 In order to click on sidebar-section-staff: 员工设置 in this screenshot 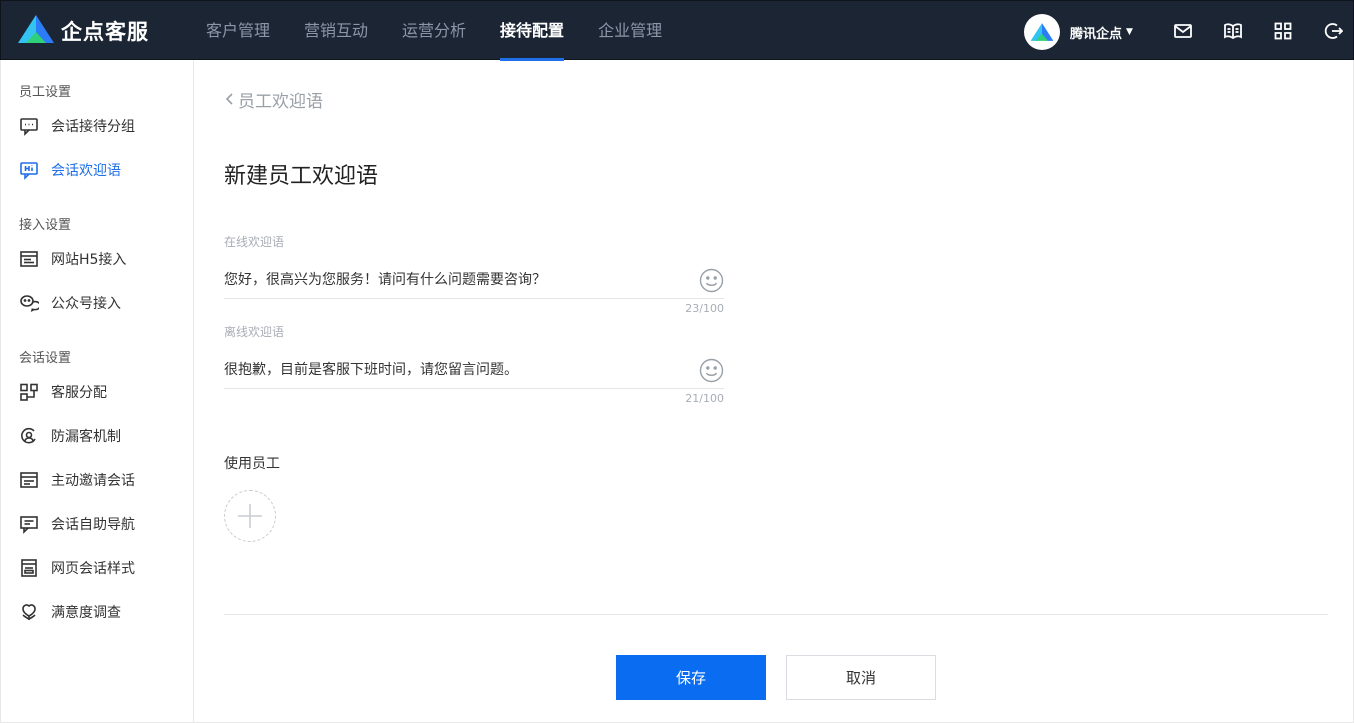, I will do `click(45, 92)`.